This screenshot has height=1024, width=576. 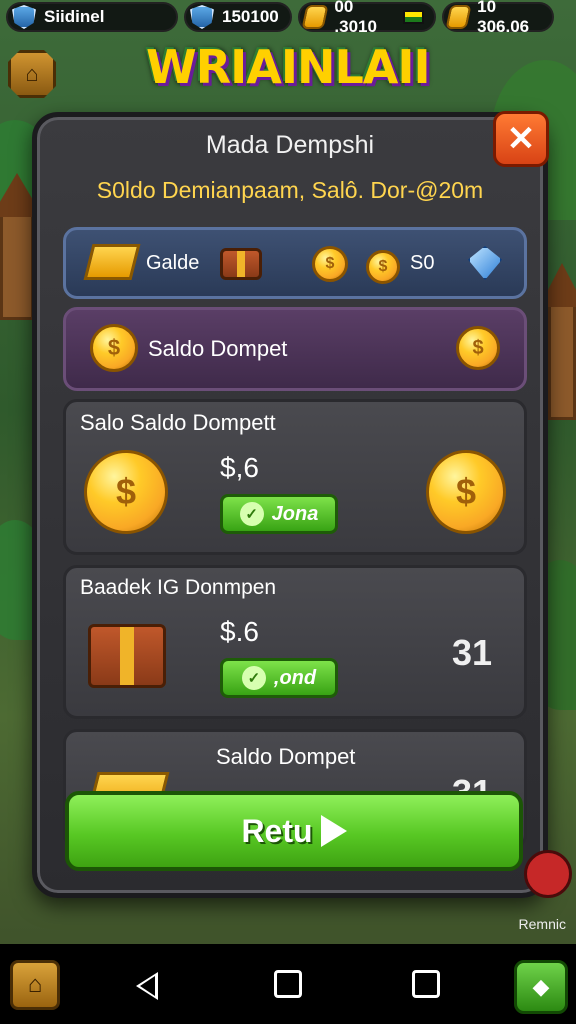 What do you see at coordinates (472, 652) in the screenshot?
I see `offer-count: 31` at bounding box center [472, 652].